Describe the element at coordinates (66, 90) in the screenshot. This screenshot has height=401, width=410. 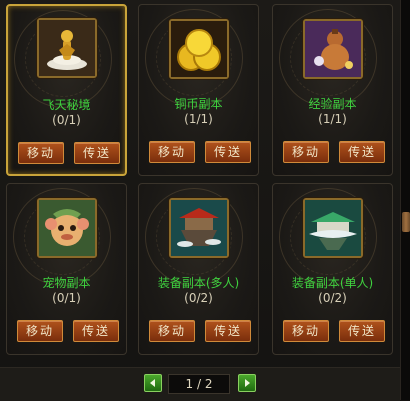
I see `dungeon-card: 飞天秘境 (0/1) 移动 传送` at that location.